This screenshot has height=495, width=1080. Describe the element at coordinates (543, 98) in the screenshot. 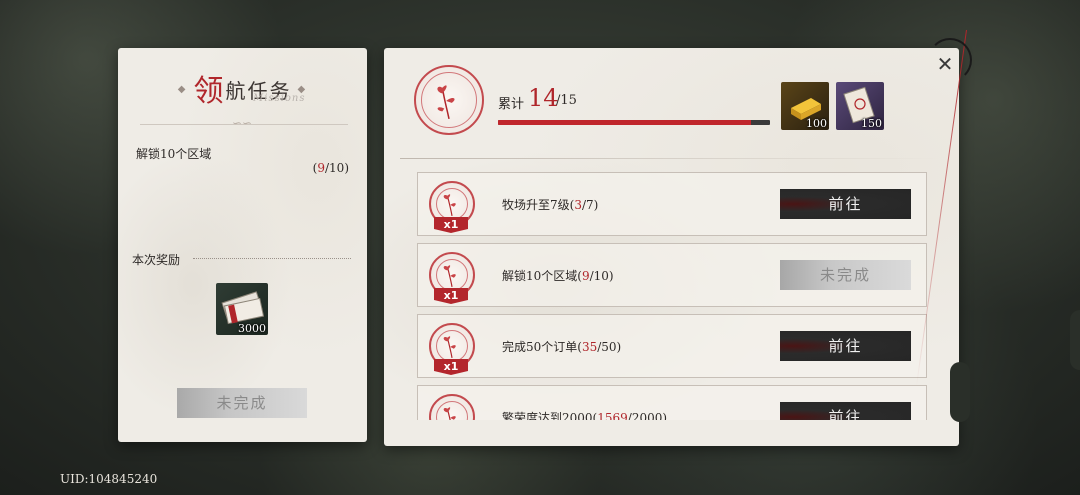

I see `accumulate-current: 14` at that location.